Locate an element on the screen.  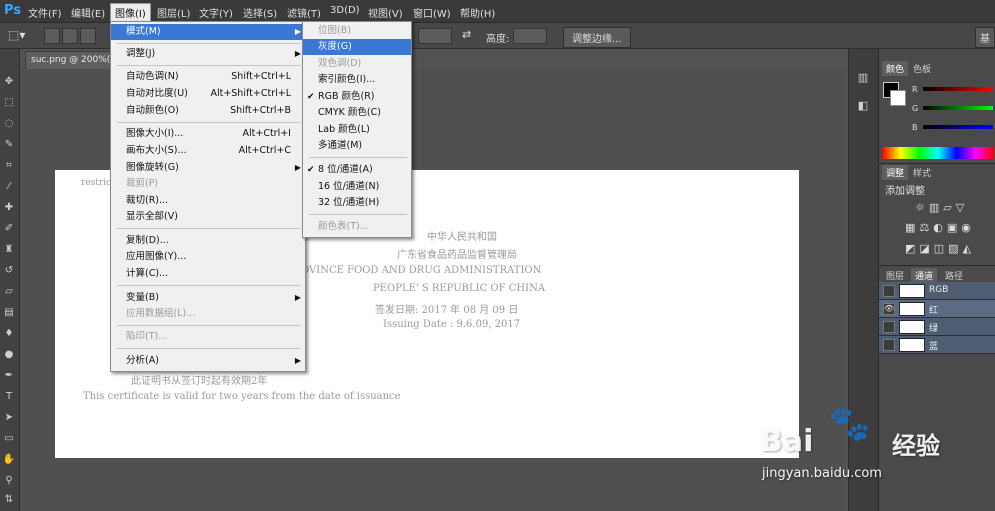
tab-swatches: 色板 is located at coordinates (922, 68).